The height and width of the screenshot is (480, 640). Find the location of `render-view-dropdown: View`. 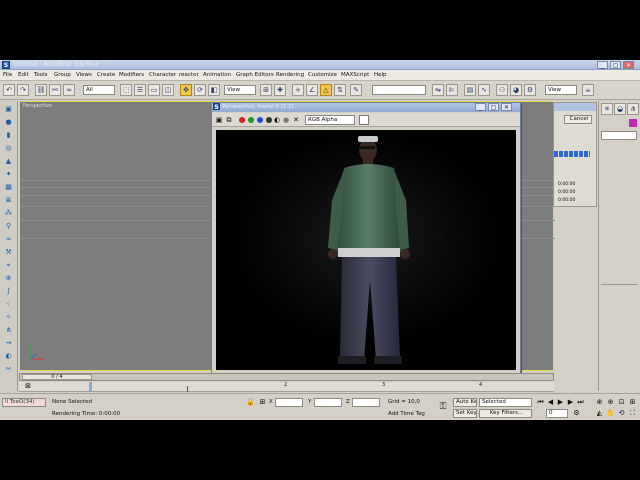

render-view-dropdown: View is located at coordinates (561, 90).